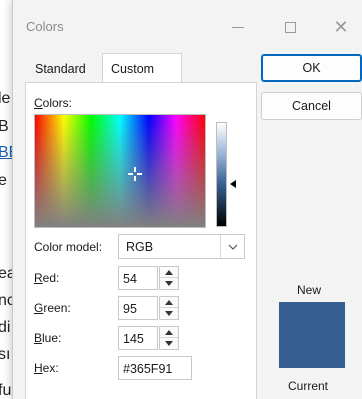  I want to click on close-button: ✕, so click(341, 27).